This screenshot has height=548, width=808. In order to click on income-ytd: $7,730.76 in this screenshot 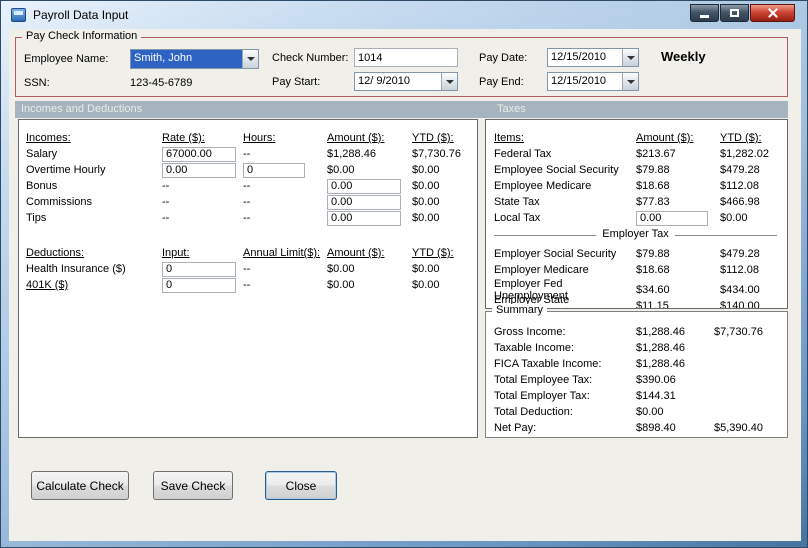, I will do `click(436, 154)`.